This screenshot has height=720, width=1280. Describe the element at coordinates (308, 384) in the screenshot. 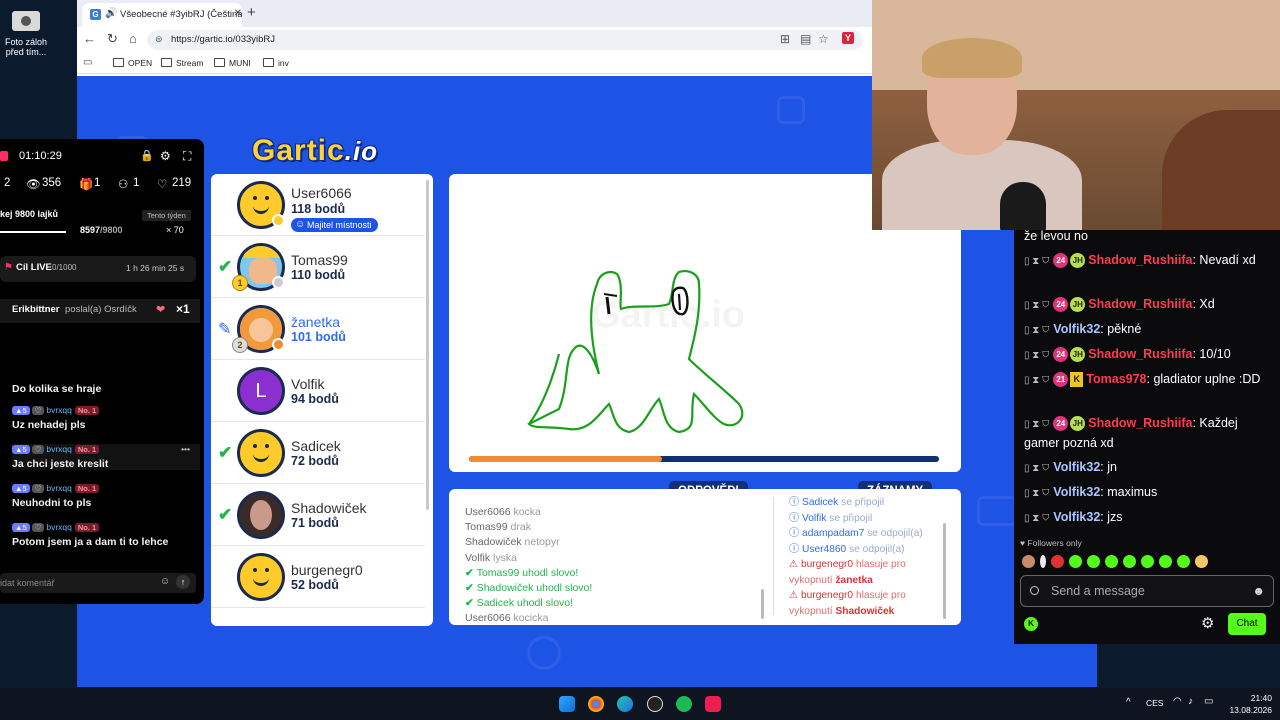

I see `player-name: Volfik` at that location.